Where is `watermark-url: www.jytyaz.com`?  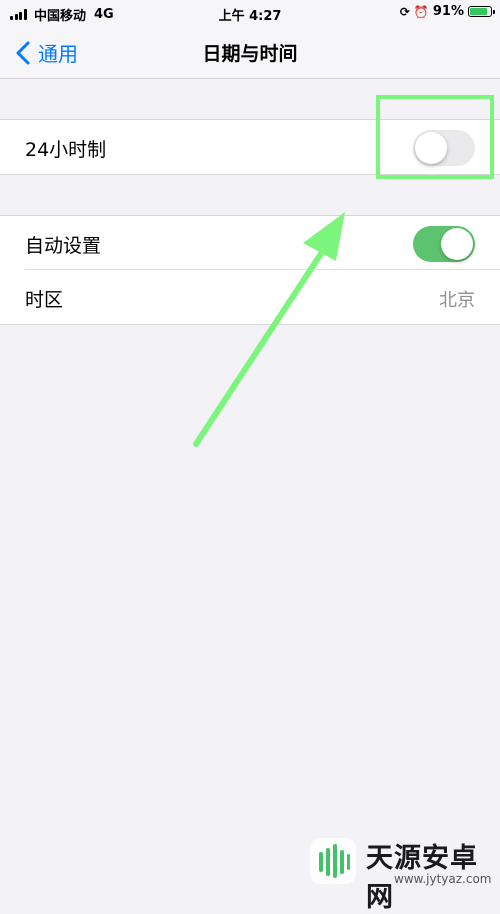 watermark-url: www.jytyaz.com is located at coordinates (443, 879).